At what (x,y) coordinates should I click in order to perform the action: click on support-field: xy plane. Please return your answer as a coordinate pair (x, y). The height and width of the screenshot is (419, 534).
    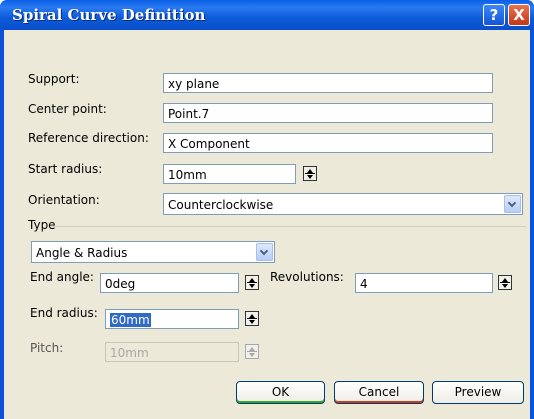
    Looking at the image, I should click on (328, 83).